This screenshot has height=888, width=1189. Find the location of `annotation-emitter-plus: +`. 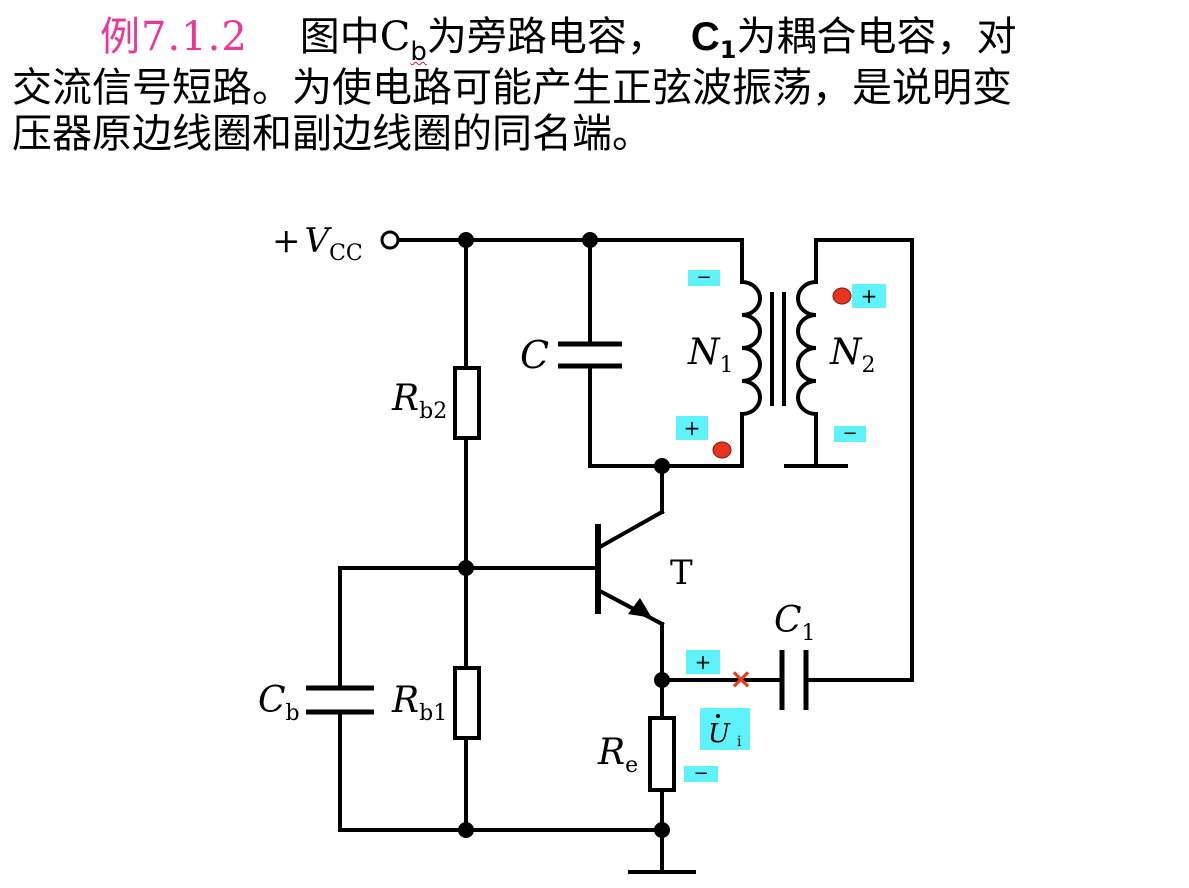

annotation-emitter-plus: + is located at coordinates (703, 662).